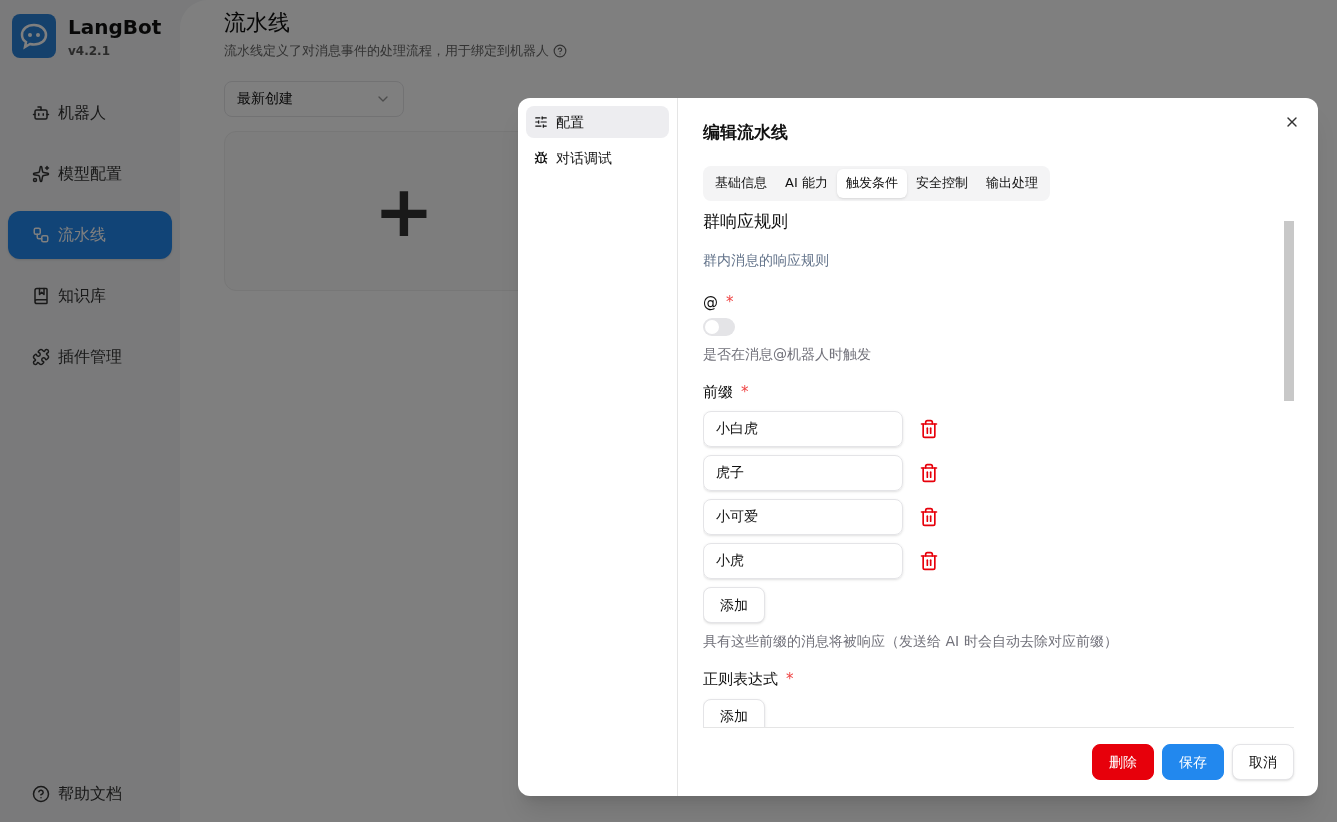 This screenshot has height=822, width=1337. What do you see at coordinates (746, 221) in the screenshot?
I see `section-title: 群响应规则` at bounding box center [746, 221].